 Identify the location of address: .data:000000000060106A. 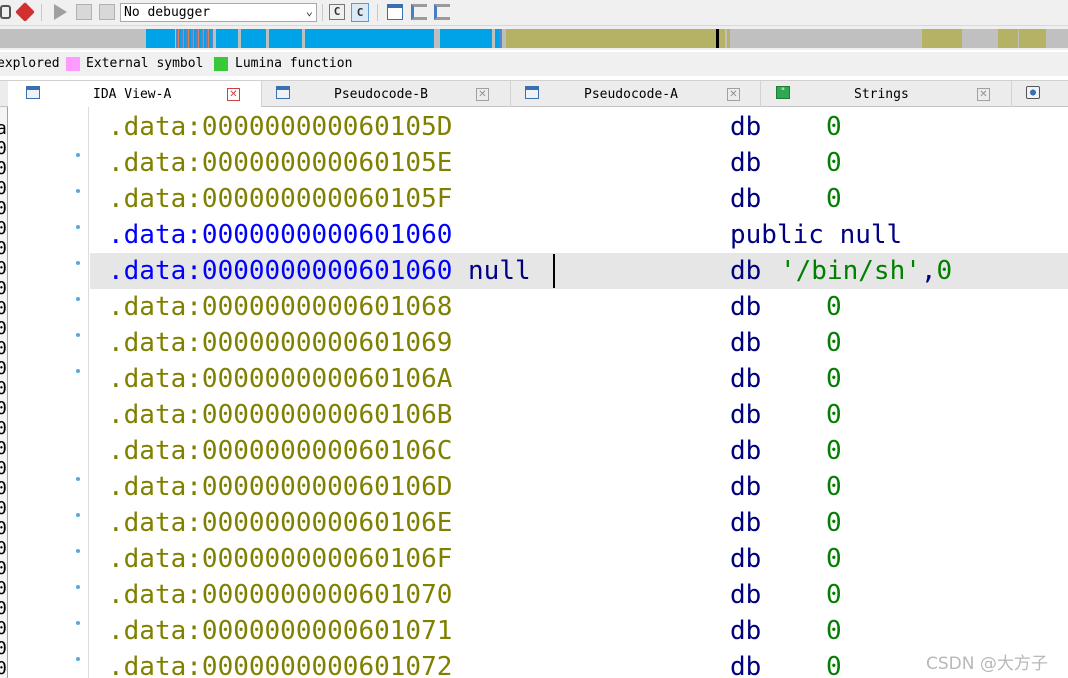
(280, 379).